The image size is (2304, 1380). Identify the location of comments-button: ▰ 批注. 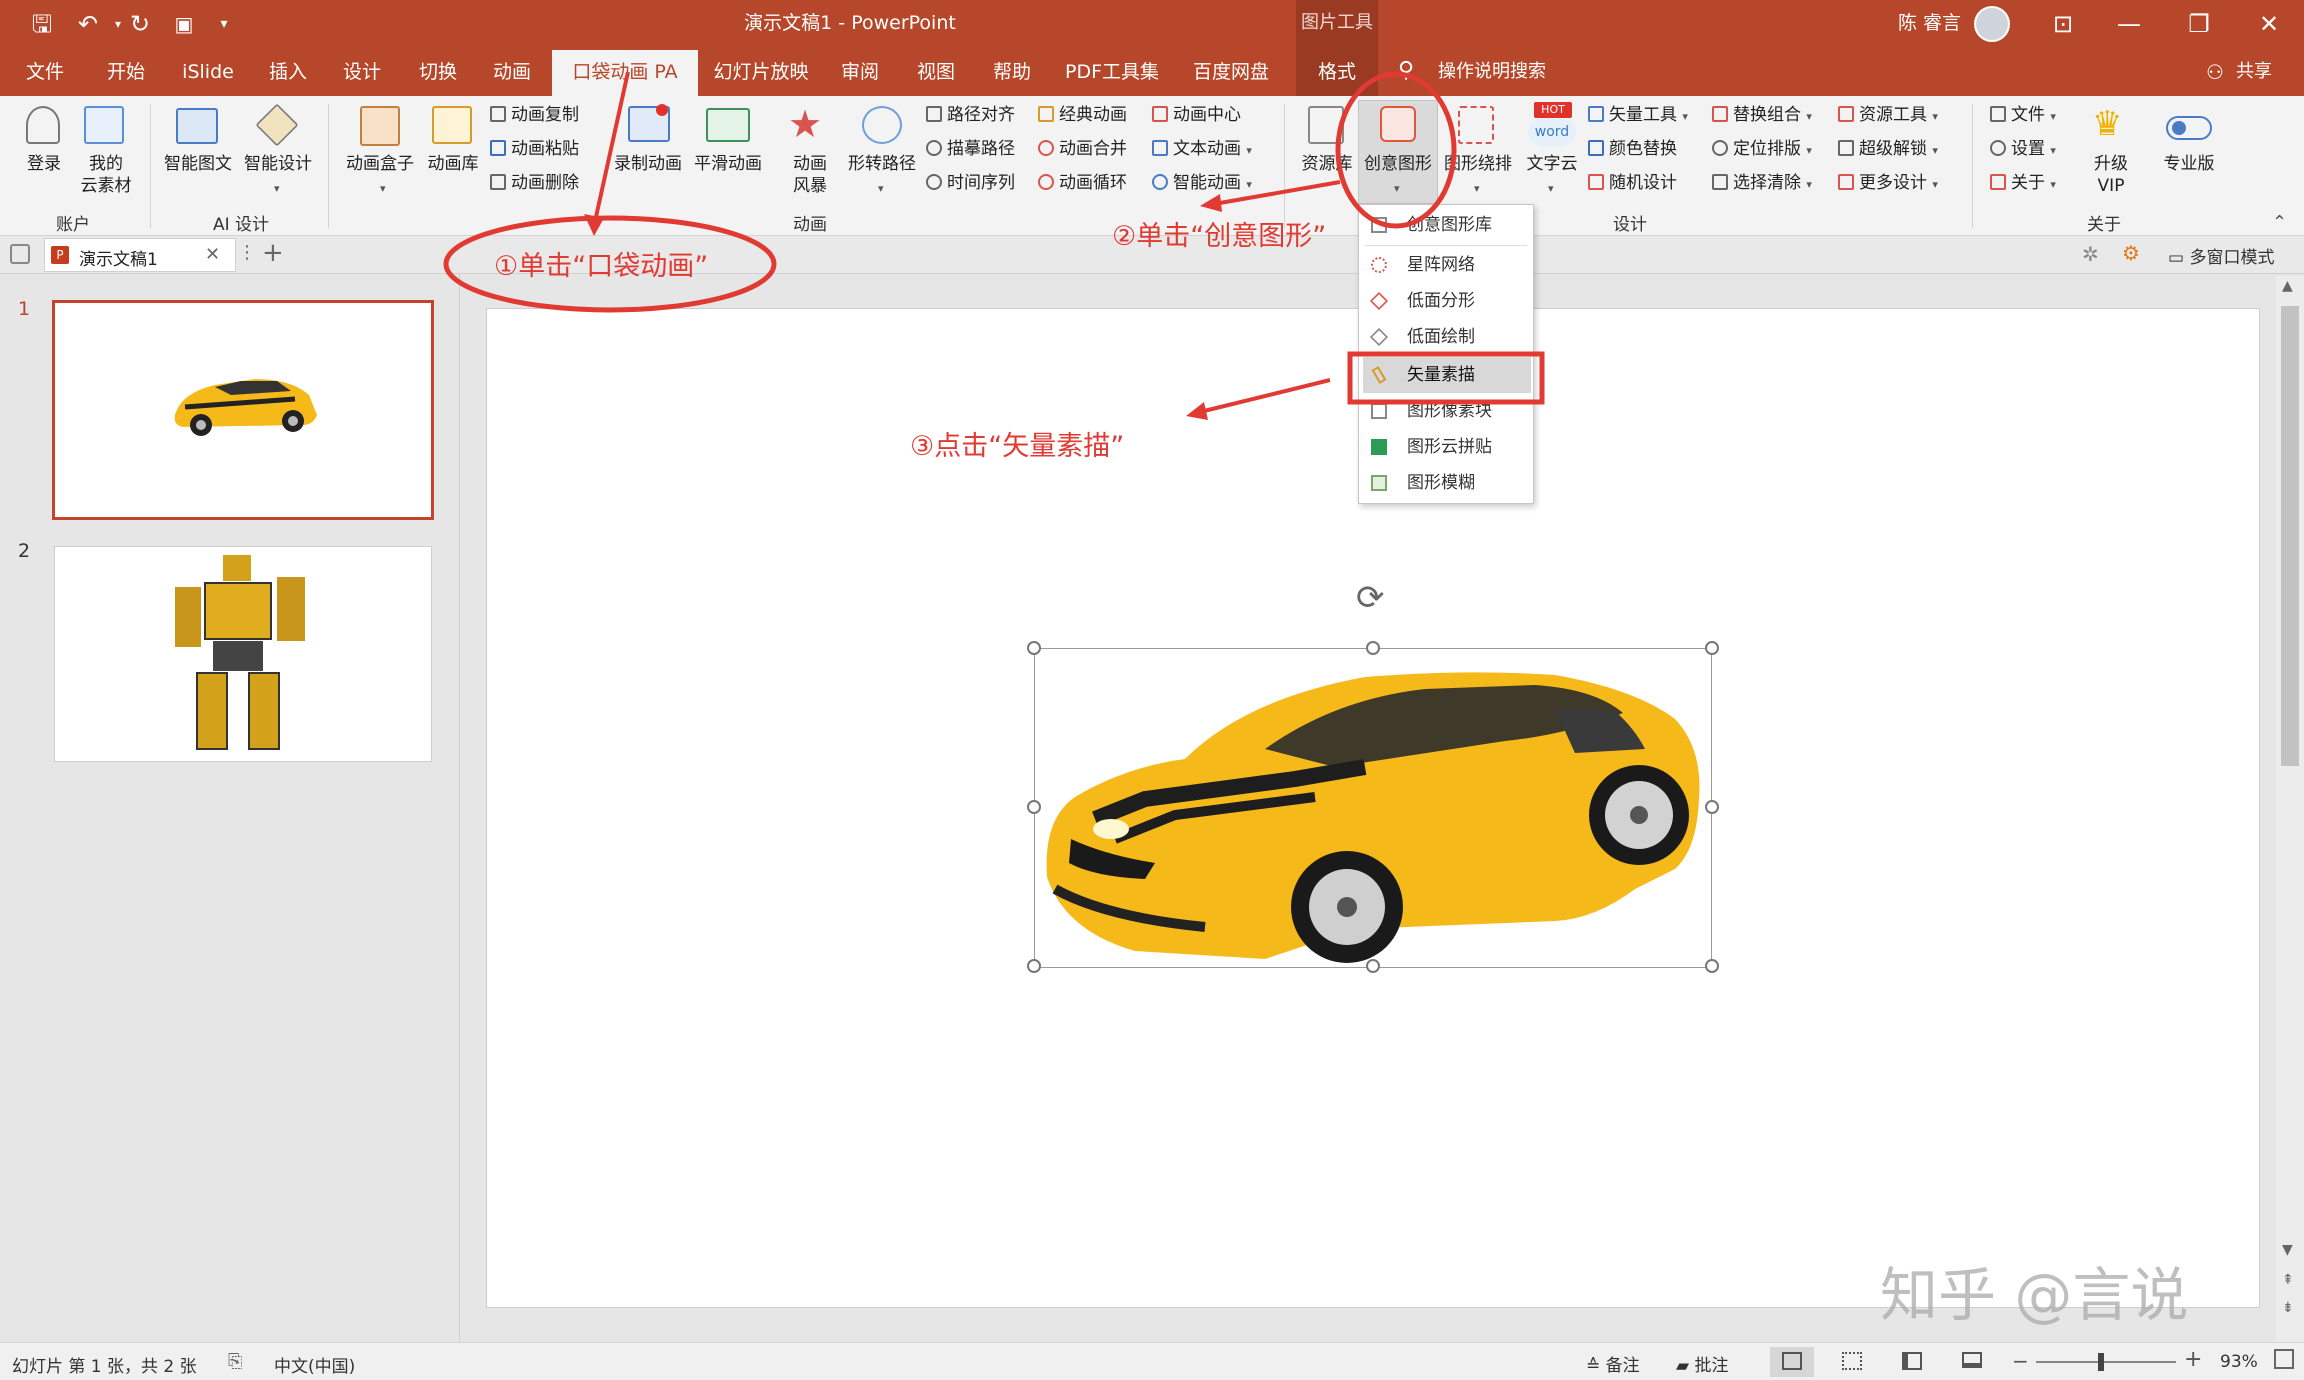
(1702, 1363).